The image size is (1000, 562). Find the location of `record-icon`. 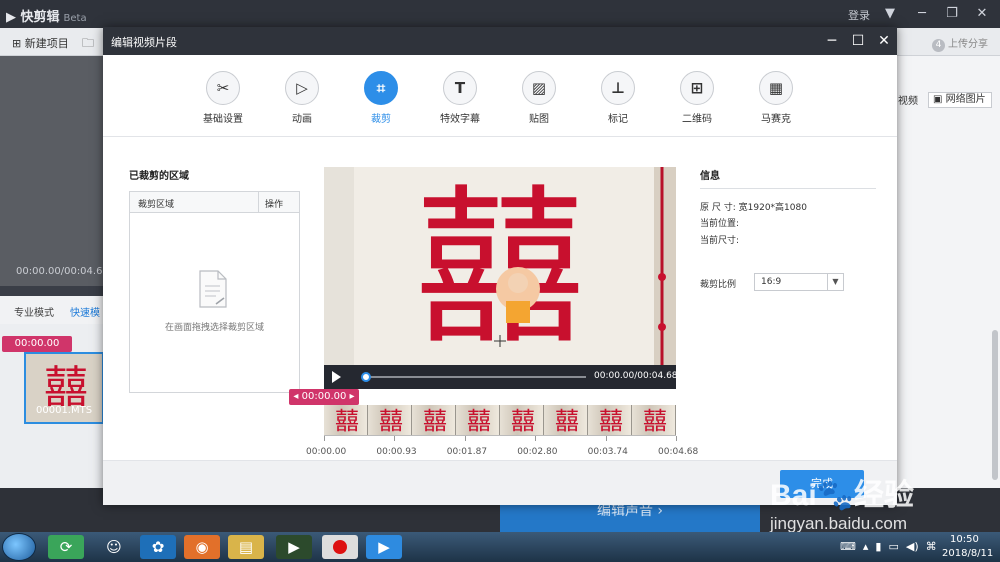

record-icon is located at coordinates (340, 547).